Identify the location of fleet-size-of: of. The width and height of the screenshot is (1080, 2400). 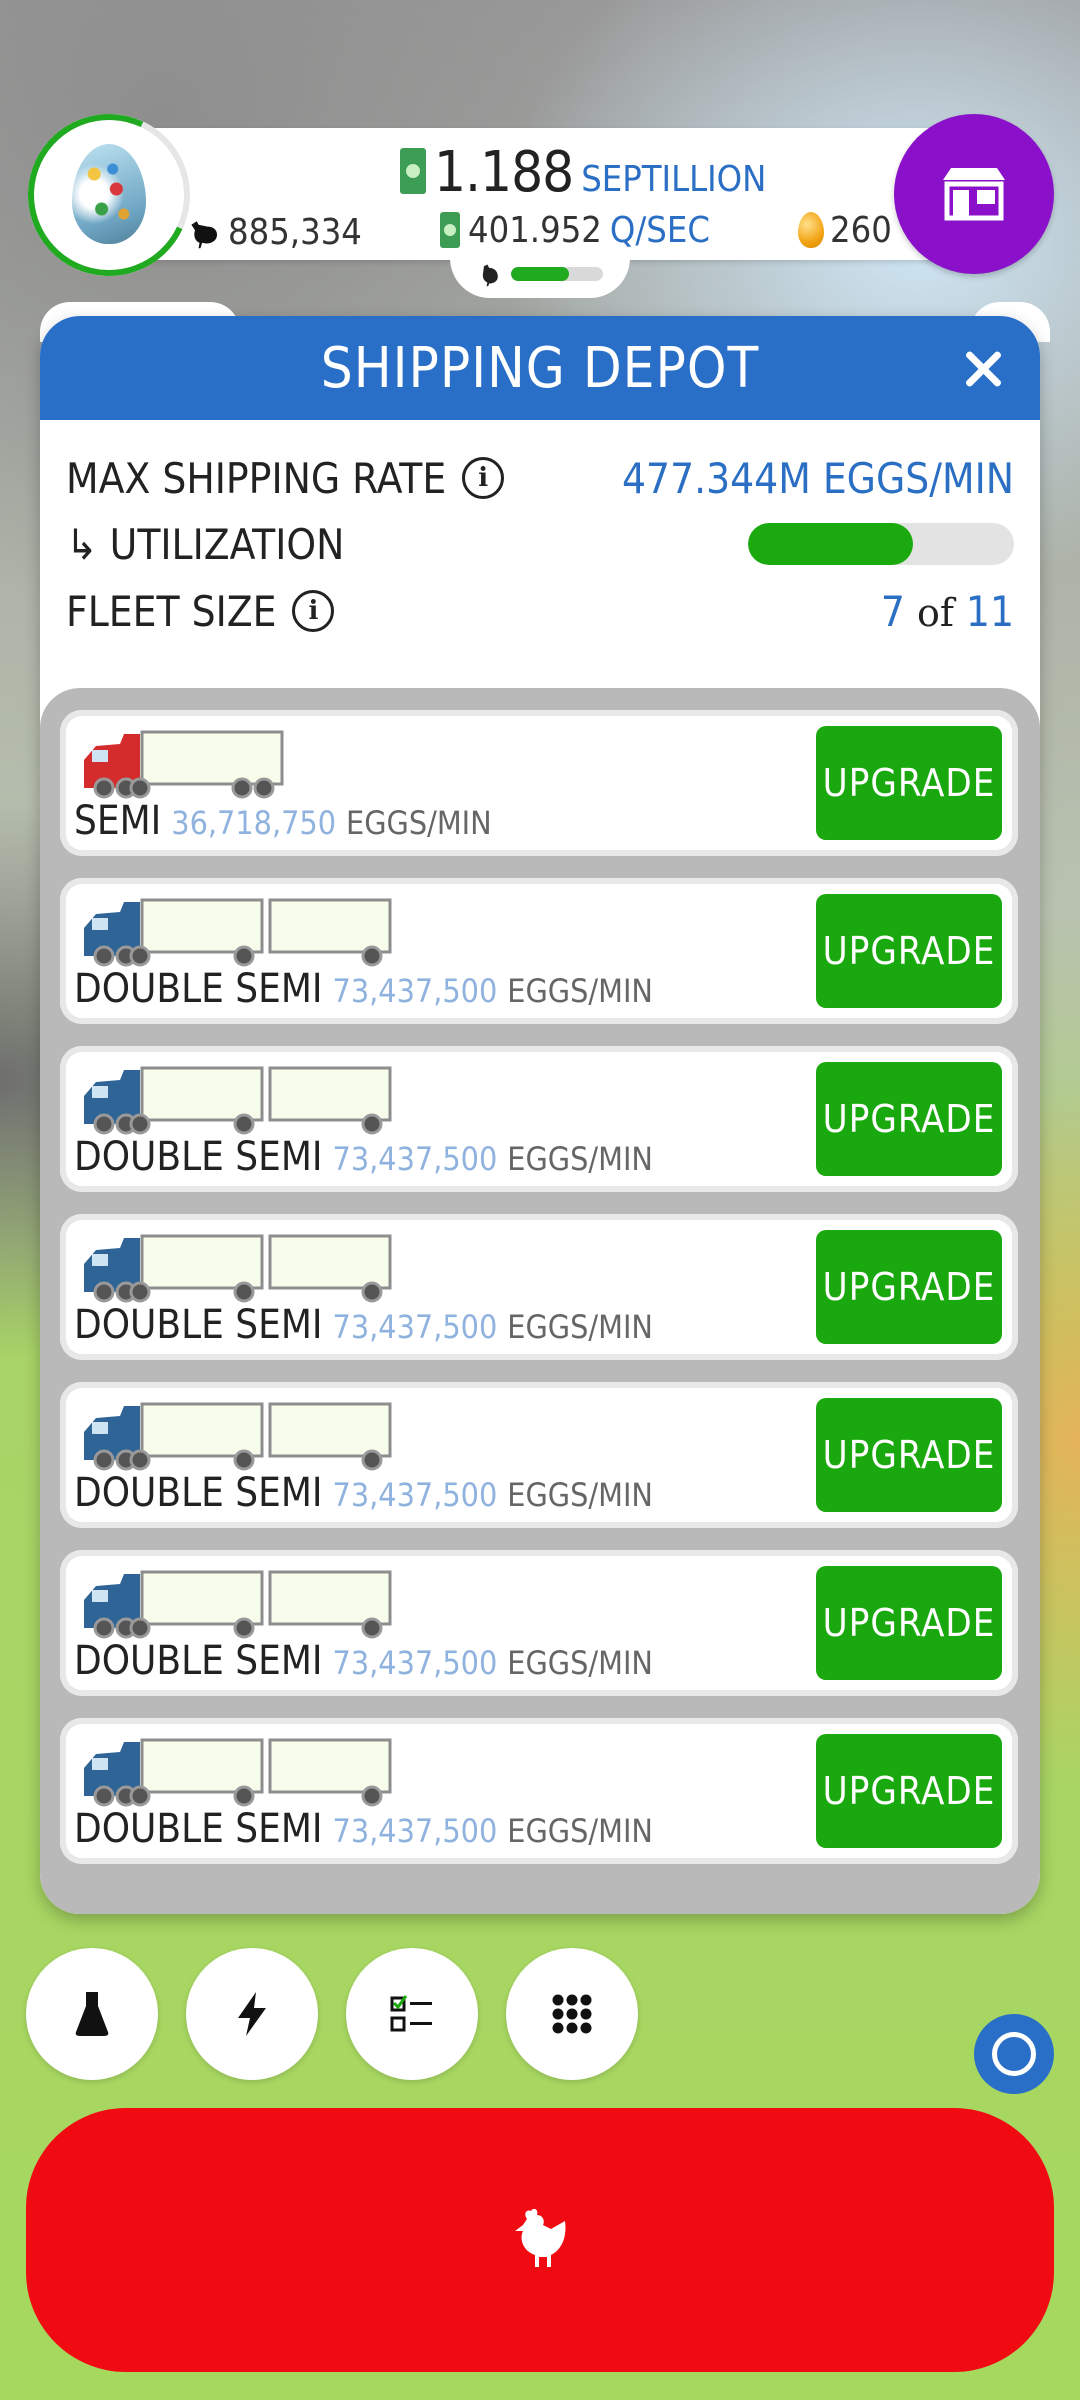
(935, 612).